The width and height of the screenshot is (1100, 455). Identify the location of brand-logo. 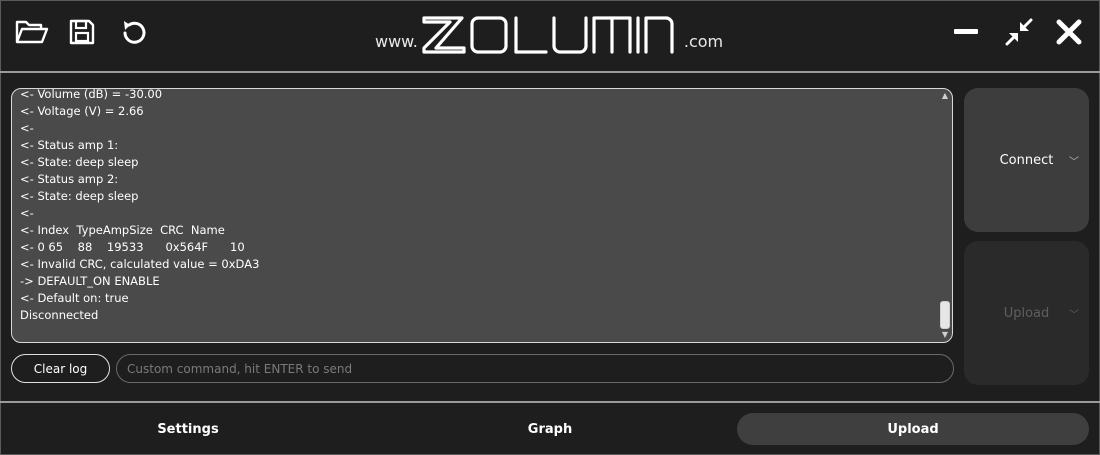
(551, 36).